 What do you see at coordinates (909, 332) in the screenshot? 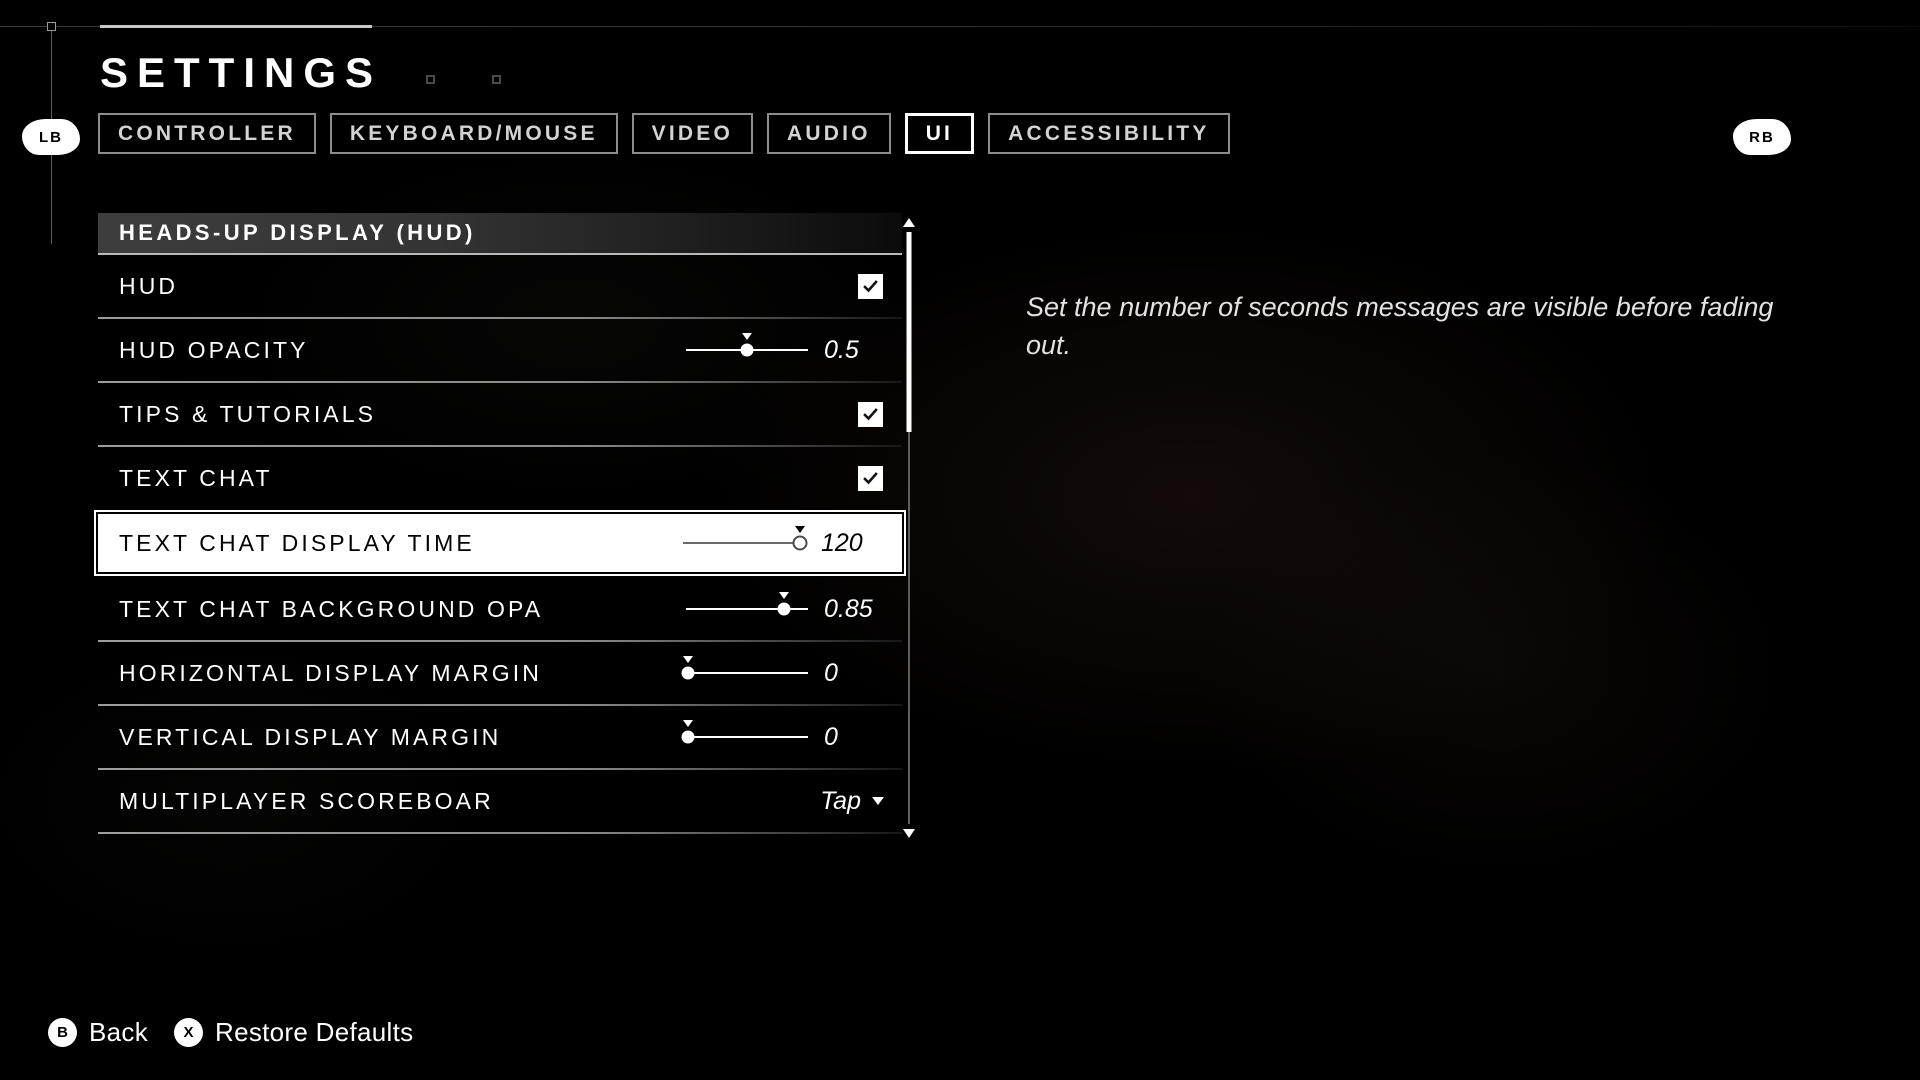
I see `scrollbar-thumb` at bounding box center [909, 332].